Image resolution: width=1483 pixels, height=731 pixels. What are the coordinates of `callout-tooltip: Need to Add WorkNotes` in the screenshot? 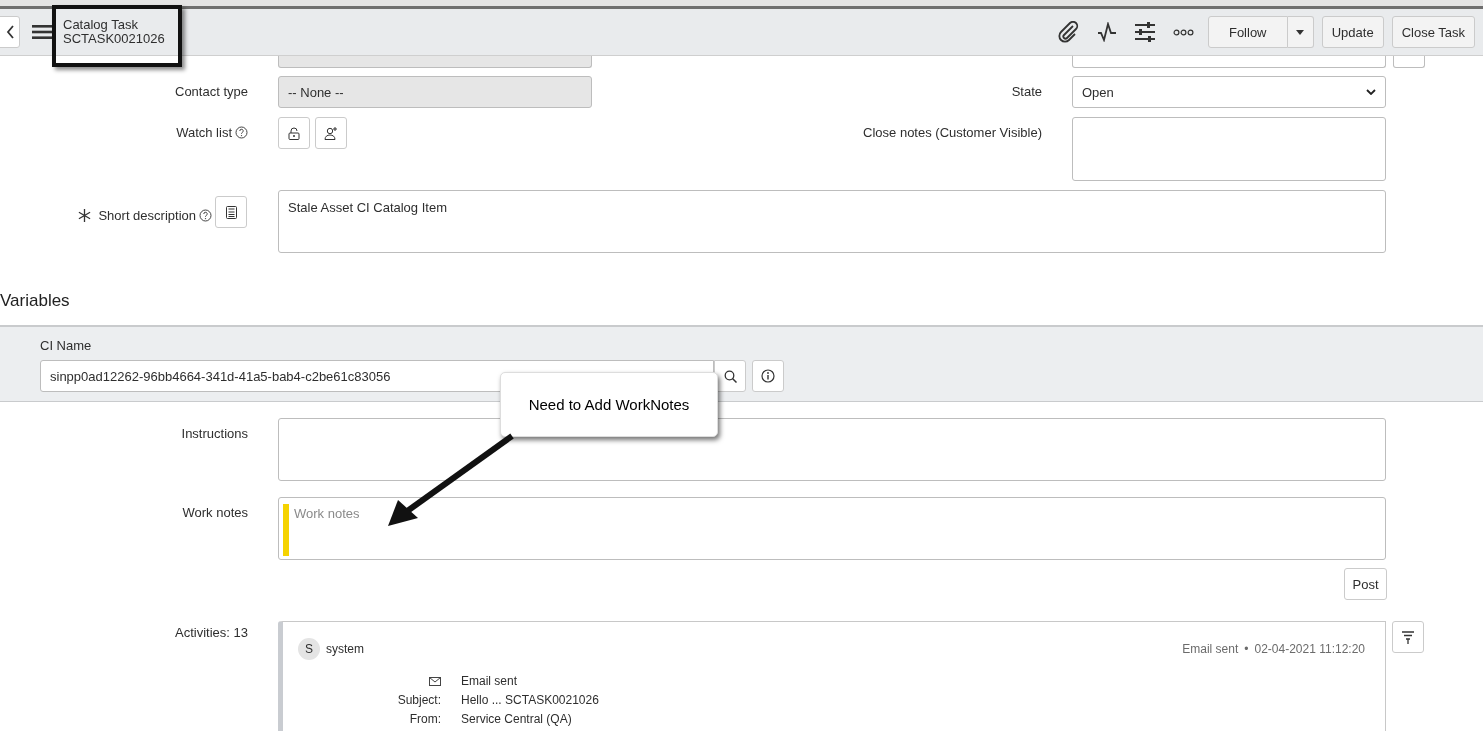 It's located at (609, 404).